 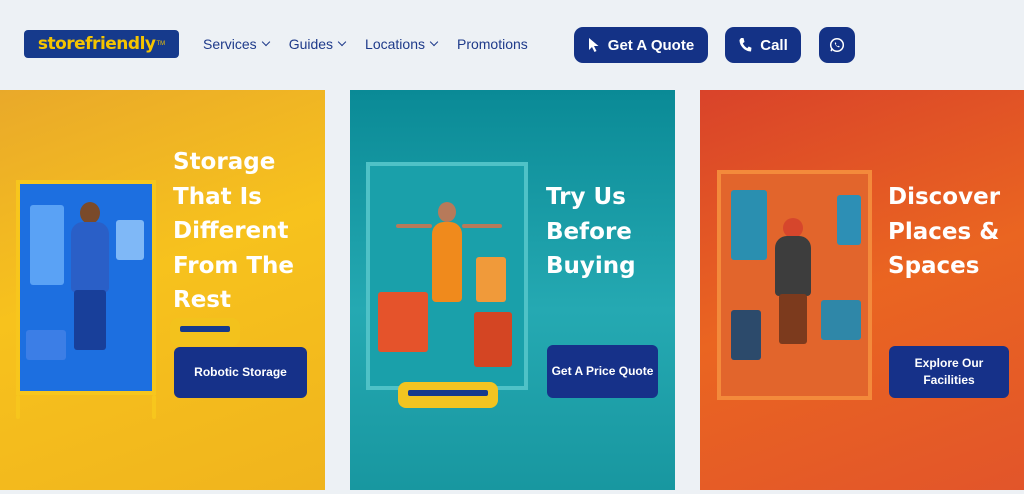 I want to click on robotic-storage-button: Robotic Storage, so click(x=240, y=372).